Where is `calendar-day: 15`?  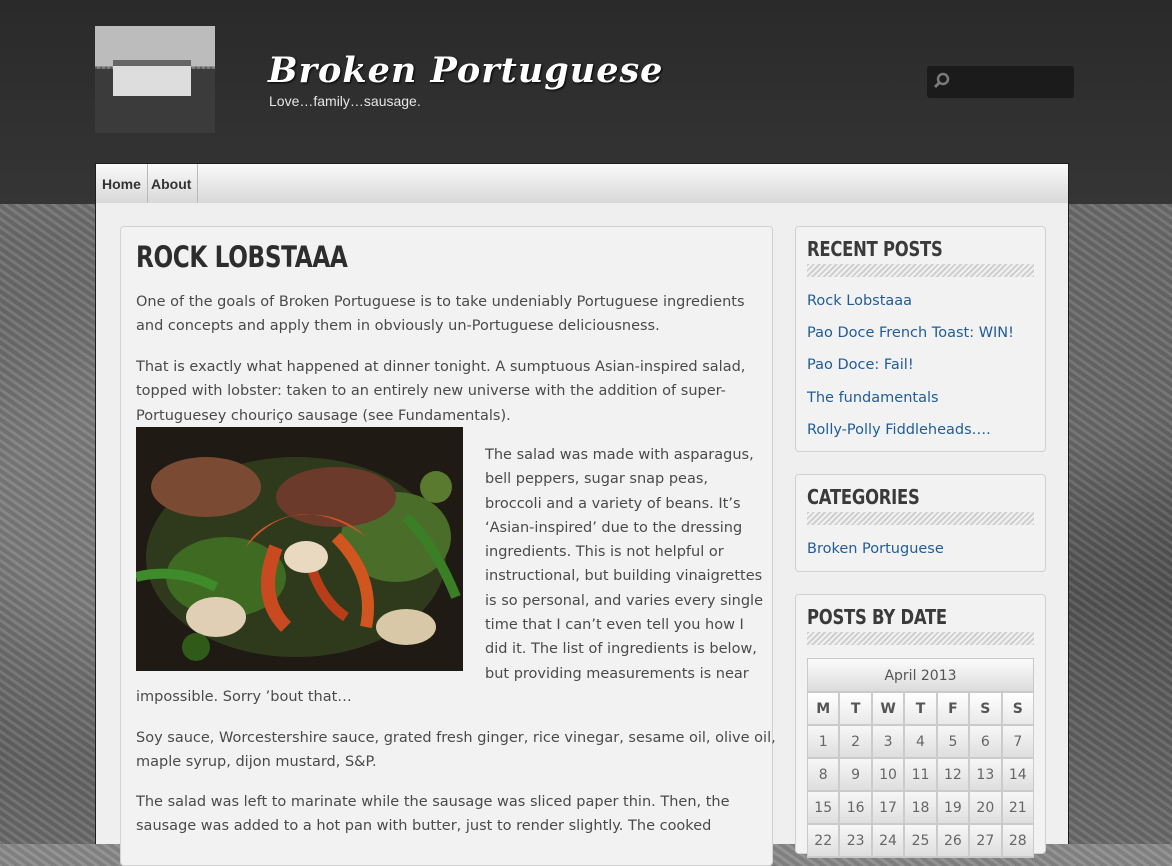
calendar-day: 15 is located at coordinates (823, 807).